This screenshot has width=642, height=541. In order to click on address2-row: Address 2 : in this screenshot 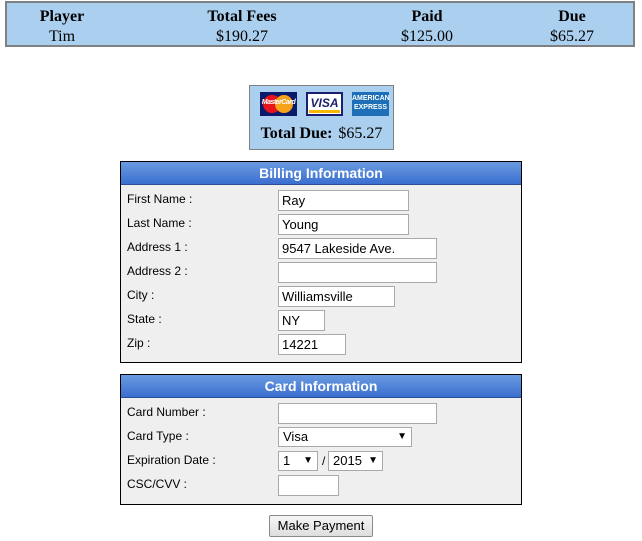, I will do `click(321, 274)`.